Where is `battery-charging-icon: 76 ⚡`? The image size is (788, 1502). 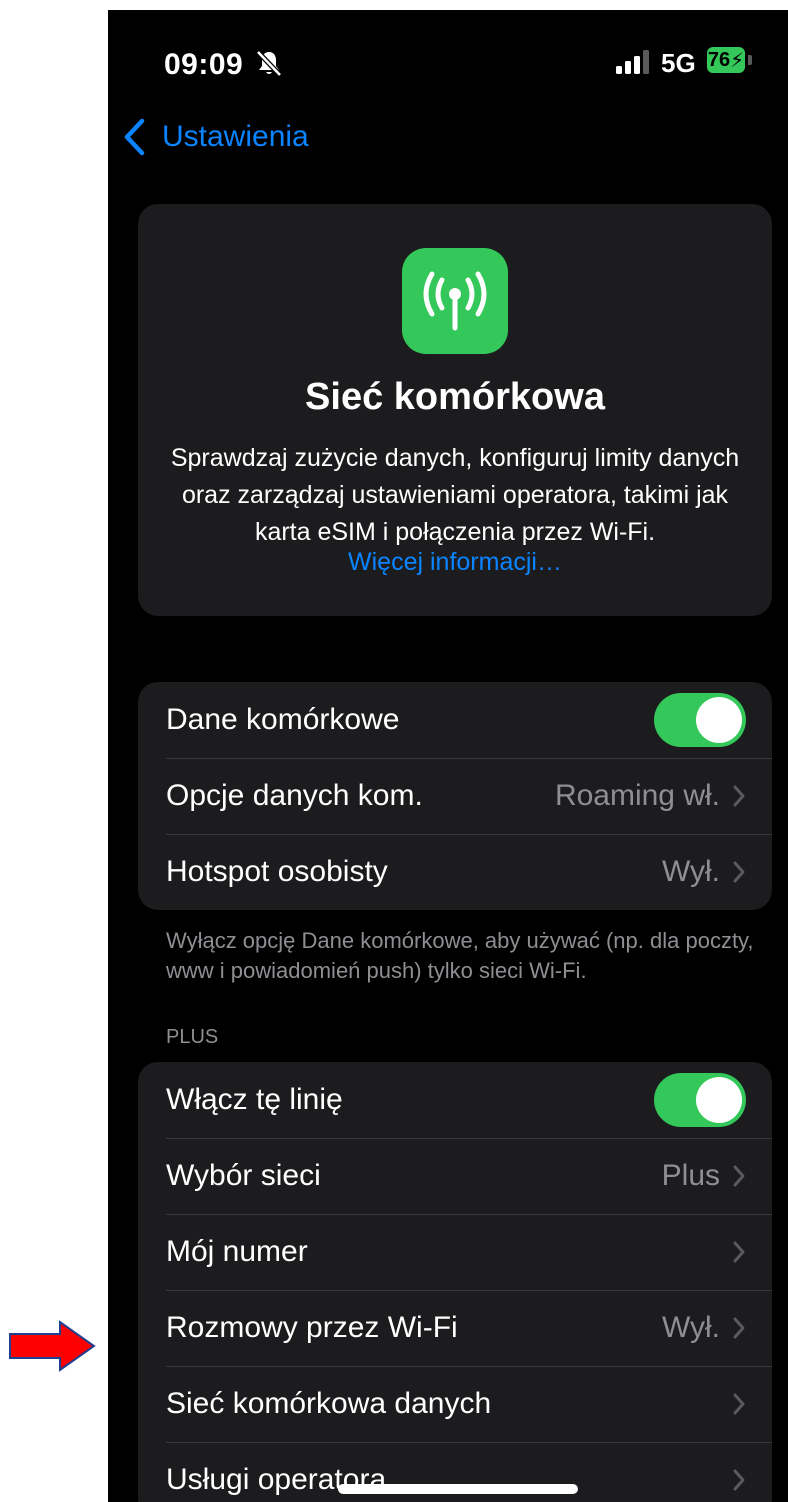
battery-charging-icon: 76 ⚡ is located at coordinates (726, 60).